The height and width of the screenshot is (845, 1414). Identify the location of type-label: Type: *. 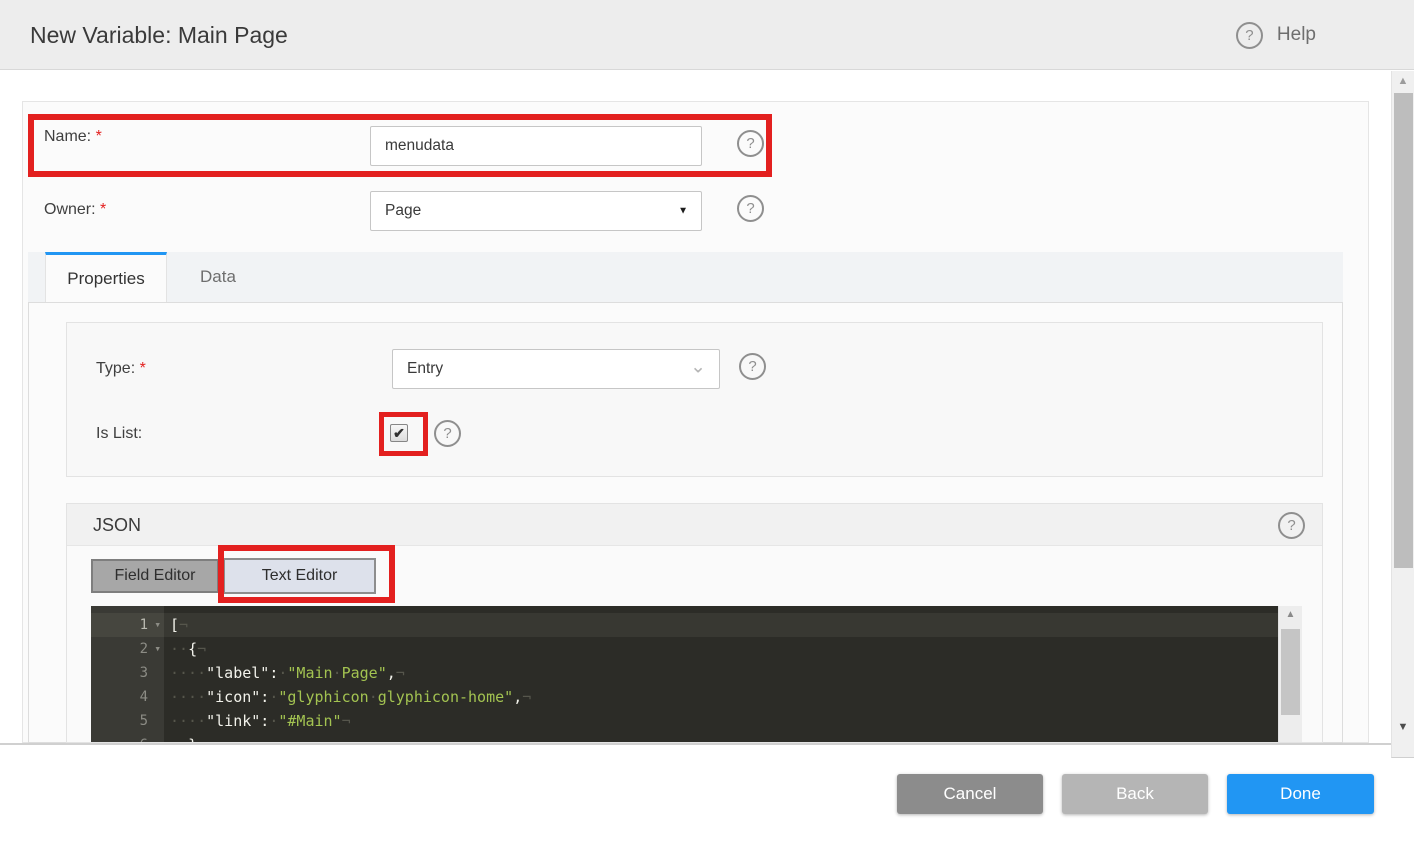
(121, 368).